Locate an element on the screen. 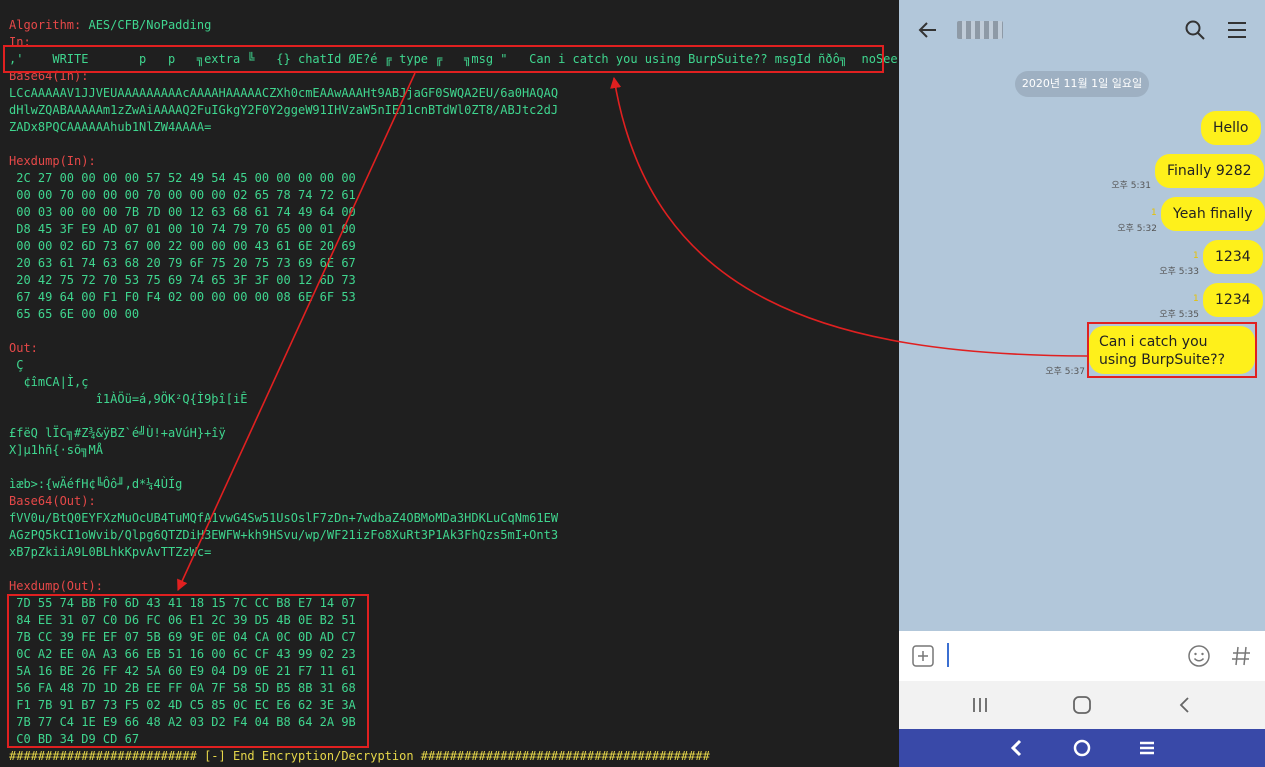  out-line: £fëQ lÏC╗#Z¾&ÿBZ`é╝Ù!+aVúH}+îÿ is located at coordinates (117, 433).